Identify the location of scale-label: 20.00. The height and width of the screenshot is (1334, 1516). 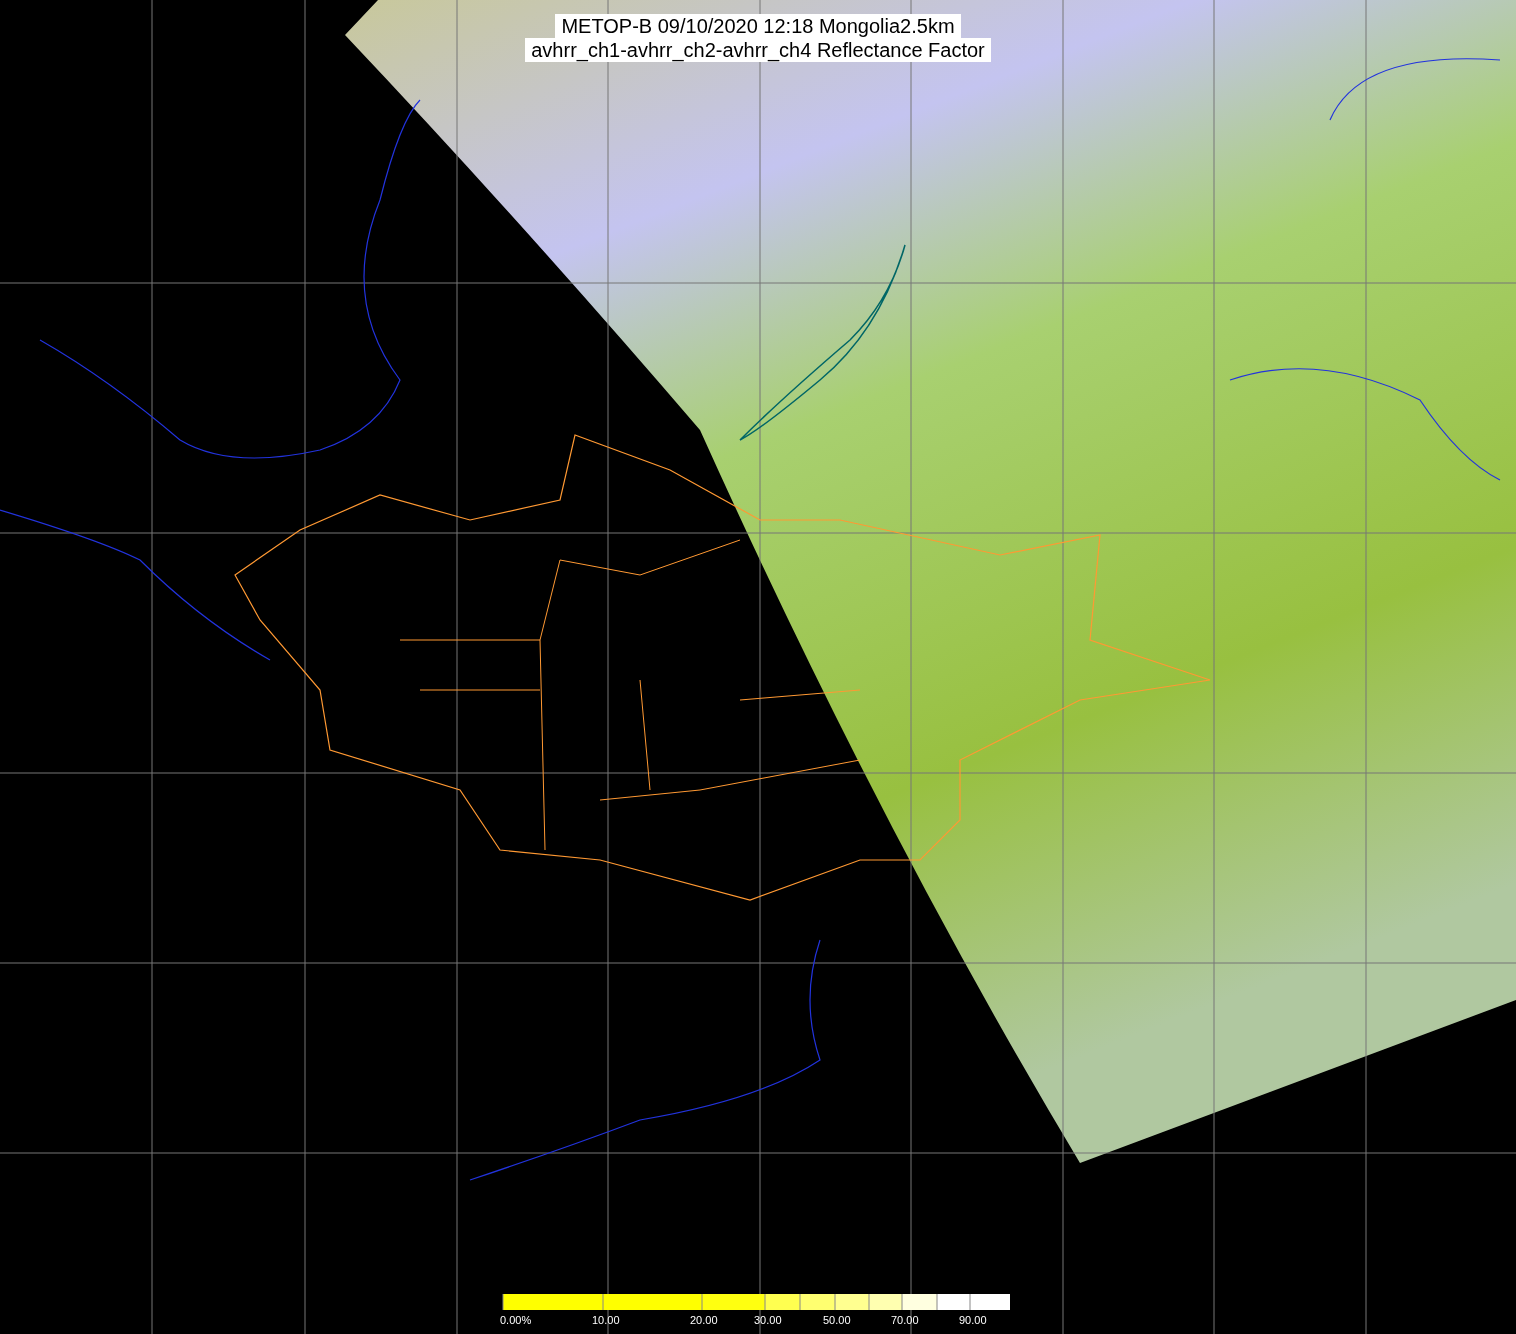
(704, 1320).